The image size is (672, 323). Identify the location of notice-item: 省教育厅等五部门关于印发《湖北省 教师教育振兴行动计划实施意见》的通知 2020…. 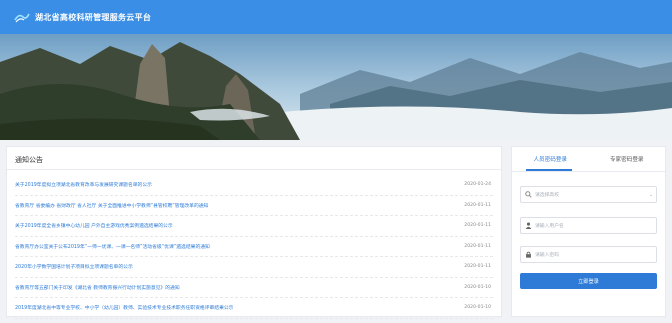
(254, 288).